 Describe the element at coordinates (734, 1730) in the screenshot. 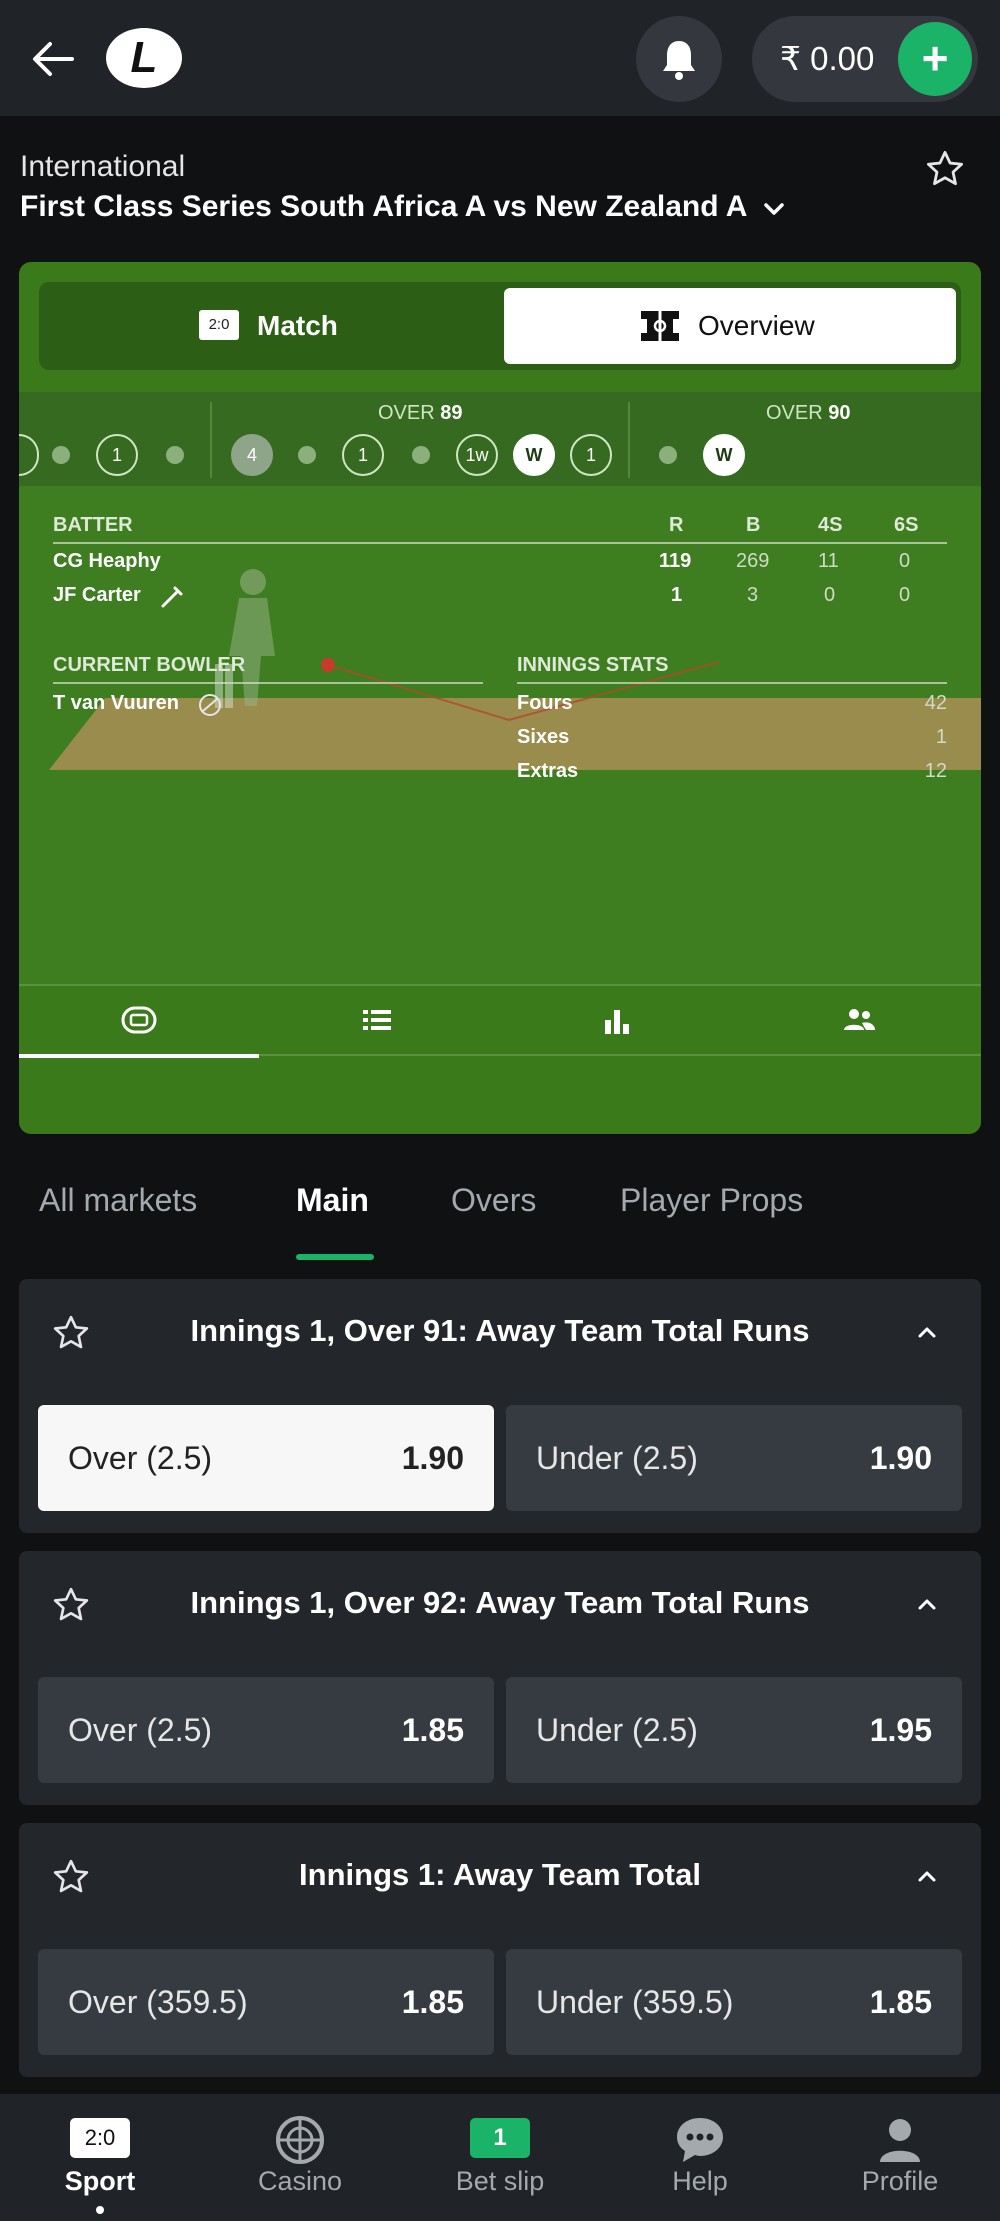

I see `odds-button-under: Under (2.5) 1.95` at that location.